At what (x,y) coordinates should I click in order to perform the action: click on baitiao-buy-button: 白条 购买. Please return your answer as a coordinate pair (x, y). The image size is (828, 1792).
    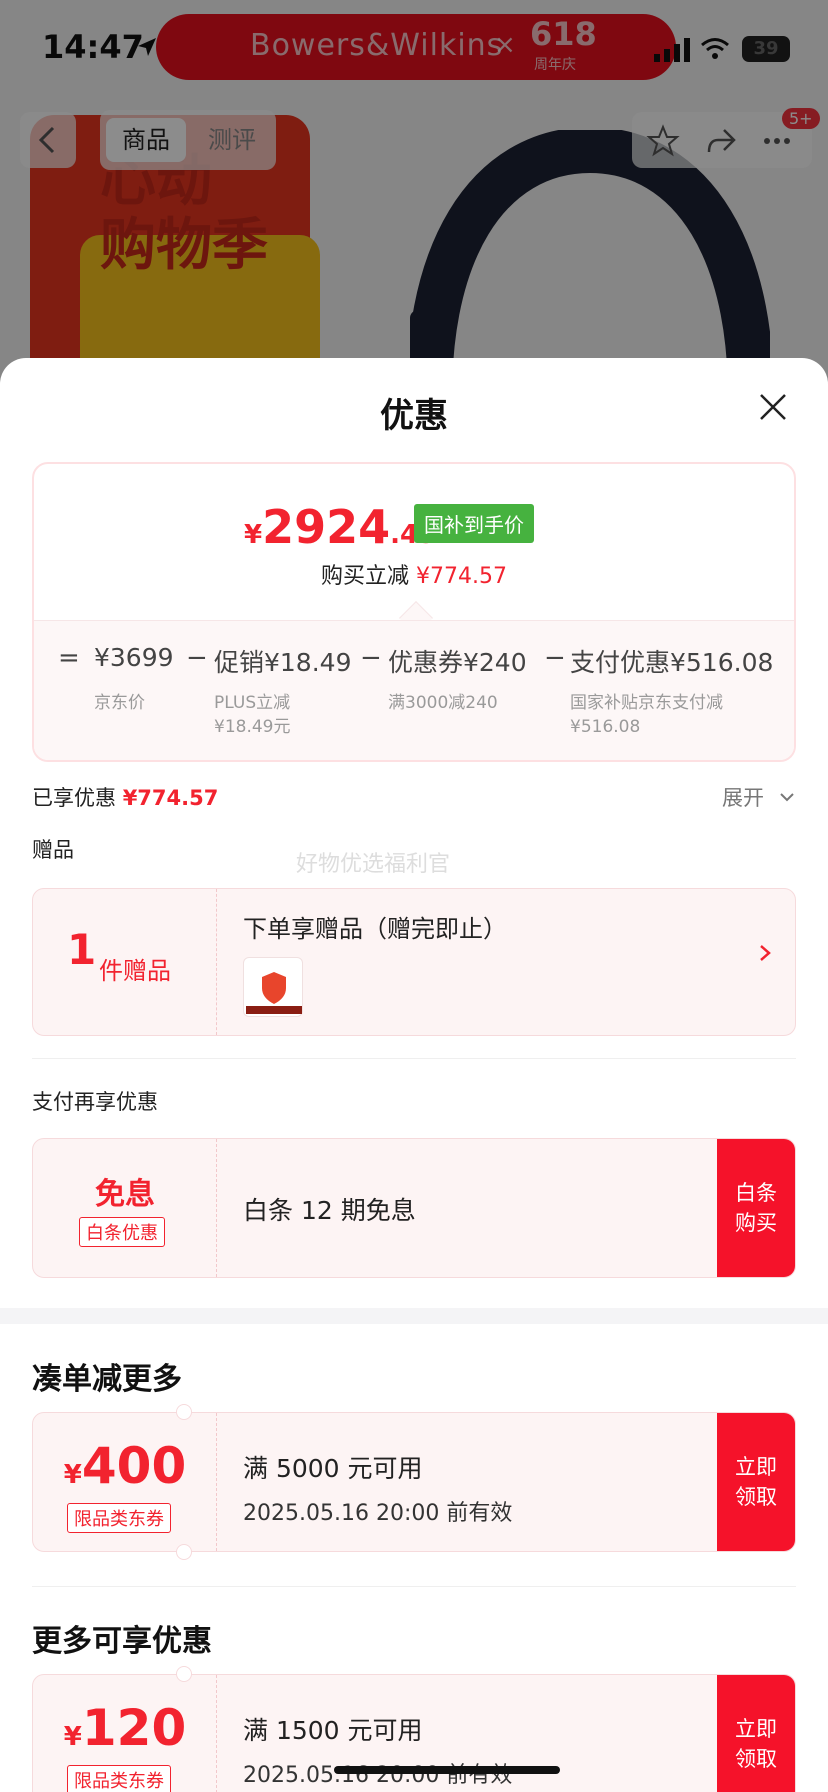
    Looking at the image, I should click on (756, 1208).